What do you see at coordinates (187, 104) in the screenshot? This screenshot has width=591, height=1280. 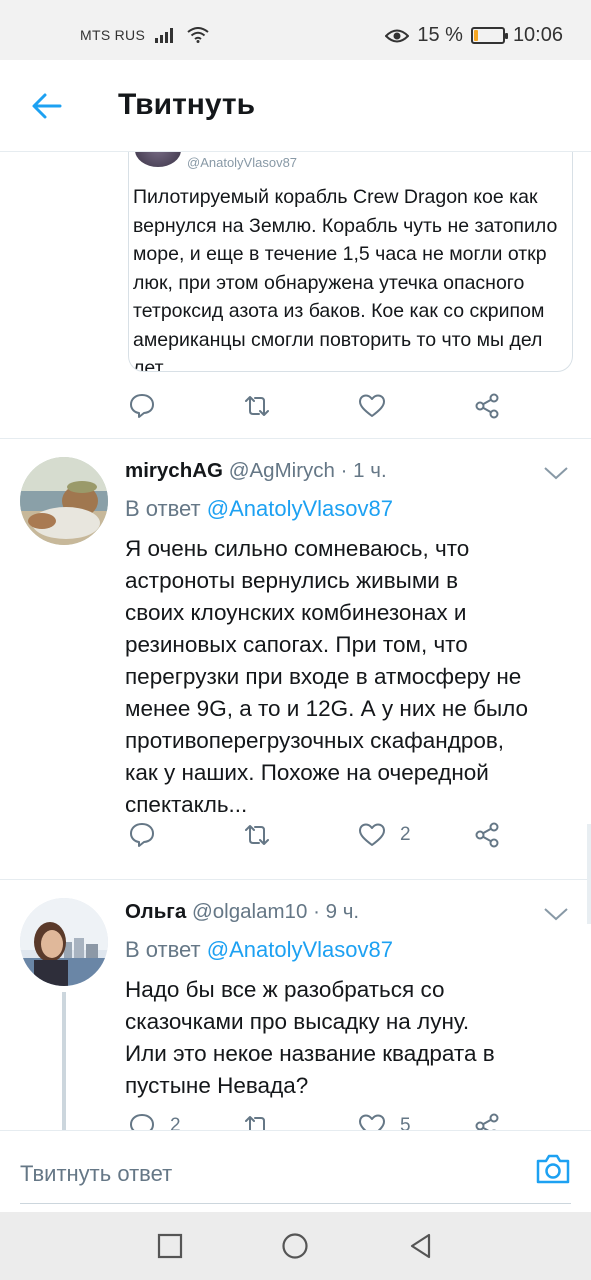 I see `page-title: Твитнуть` at bounding box center [187, 104].